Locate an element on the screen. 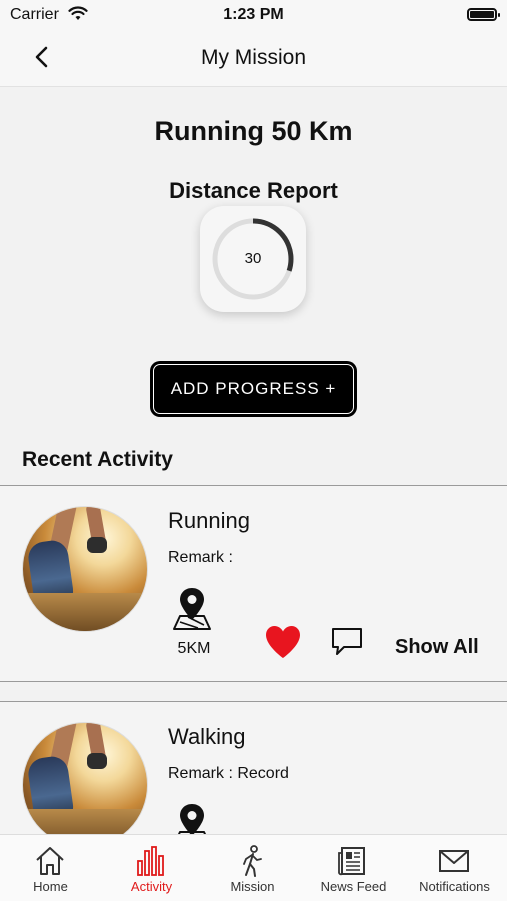 This screenshot has width=507, height=901. tab-activity-label: Activity is located at coordinates (151, 886).